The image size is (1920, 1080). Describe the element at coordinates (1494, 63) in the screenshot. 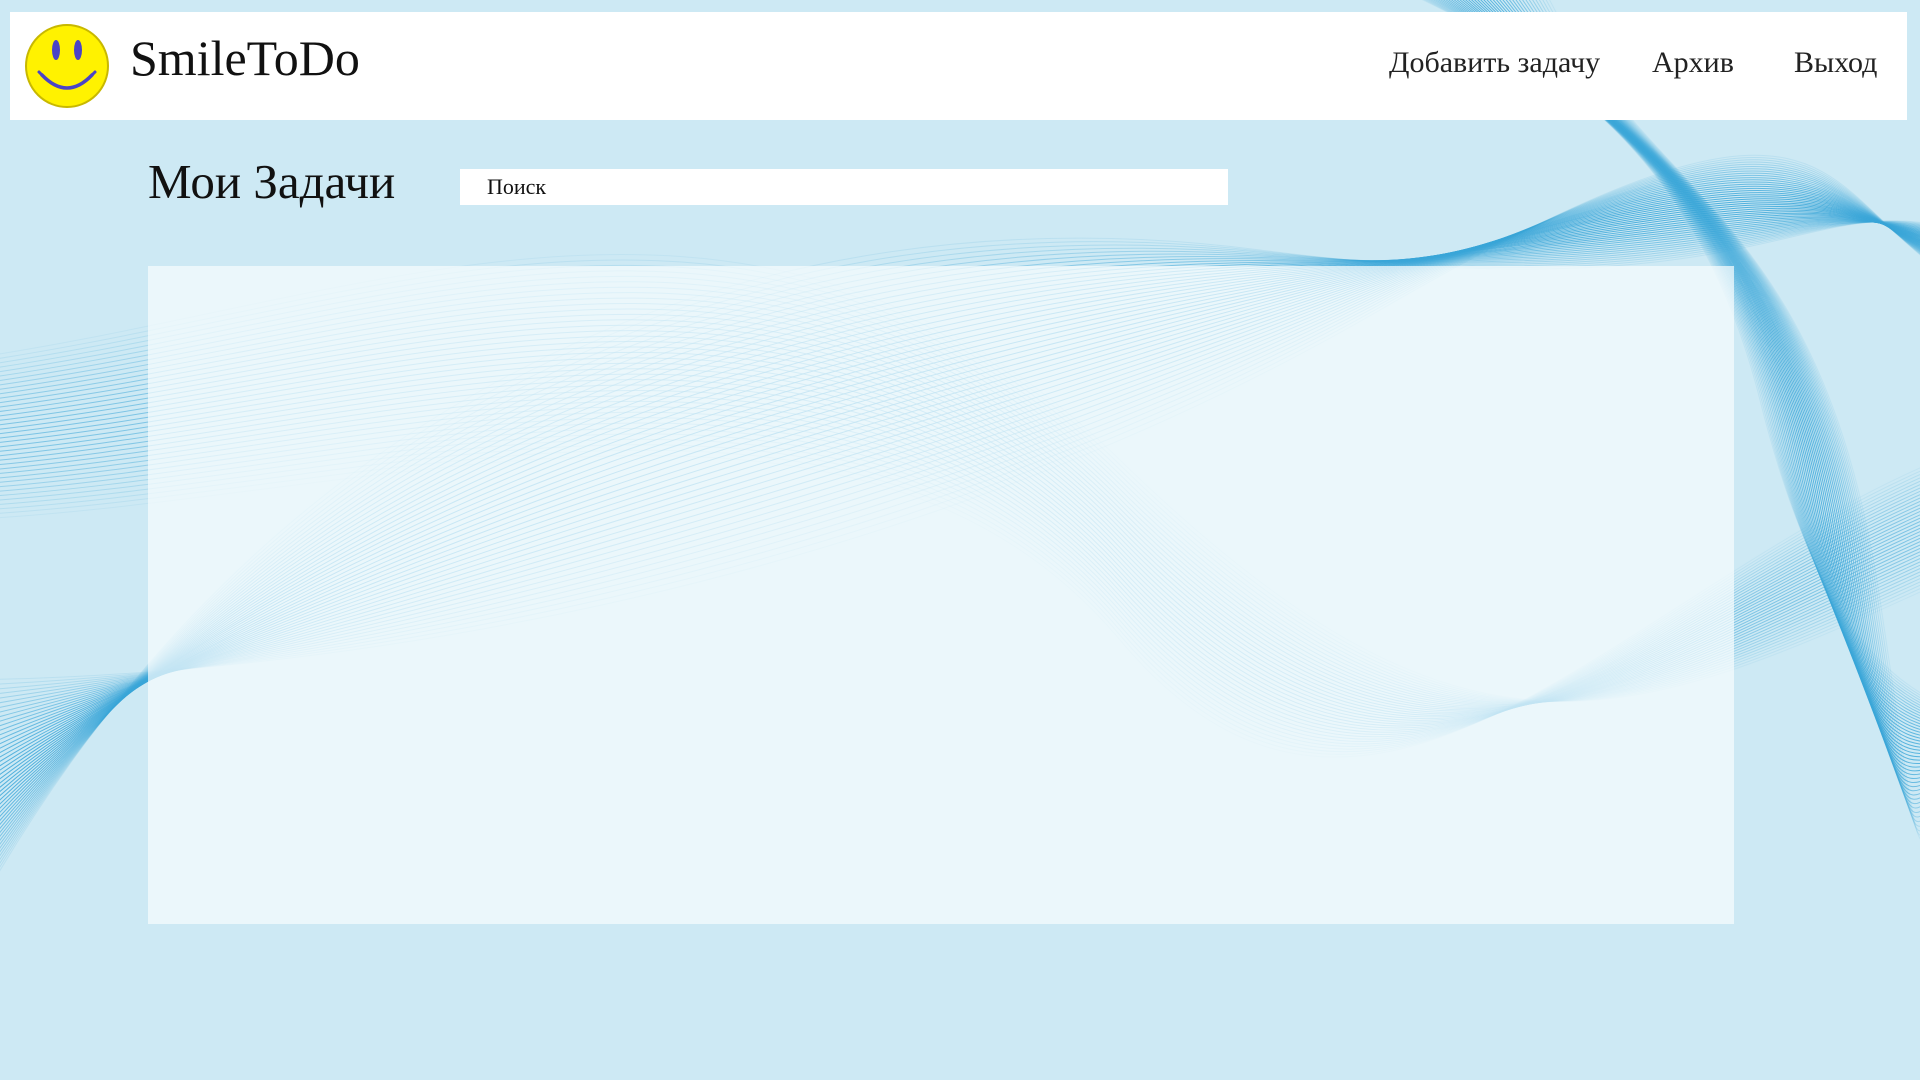

I see `nav-add-task-link: Добавить задачу` at that location.